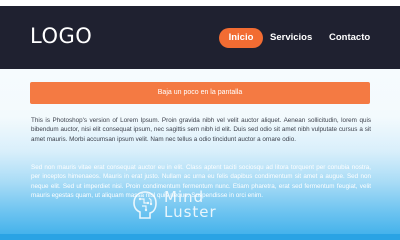 This screenshot has height=240, width=400. Describe the element at coordinates (200, 237) in the screenshot. I see `bottom-strip` at that location.